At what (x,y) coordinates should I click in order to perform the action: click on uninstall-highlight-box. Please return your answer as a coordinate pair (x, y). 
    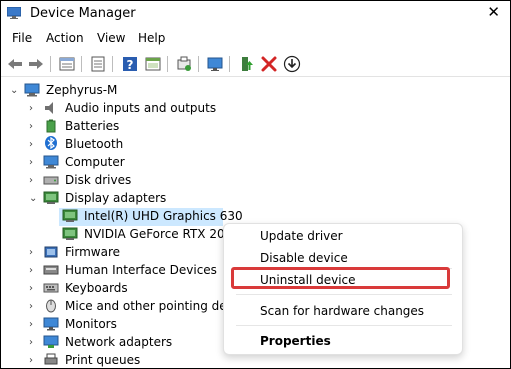
    Looking at the image, I should click on (340, 278).